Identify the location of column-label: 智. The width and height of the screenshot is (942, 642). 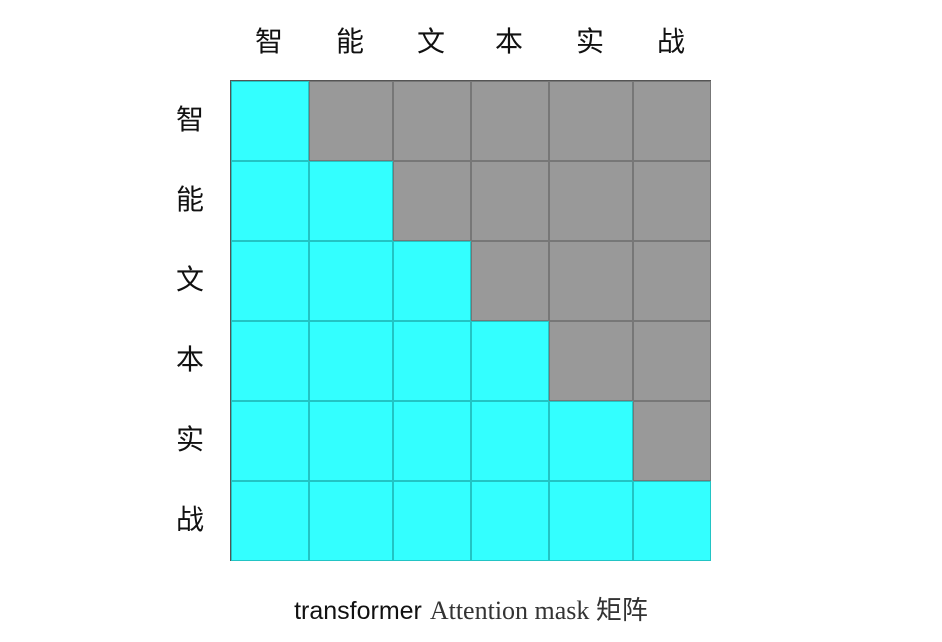
(268, 41).